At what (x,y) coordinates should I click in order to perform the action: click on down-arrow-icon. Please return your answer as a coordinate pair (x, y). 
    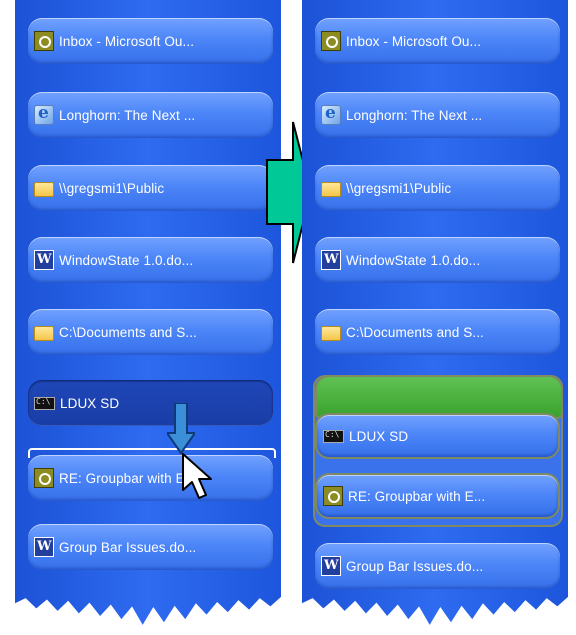
    Looking at the image, I should click on (181, 429).